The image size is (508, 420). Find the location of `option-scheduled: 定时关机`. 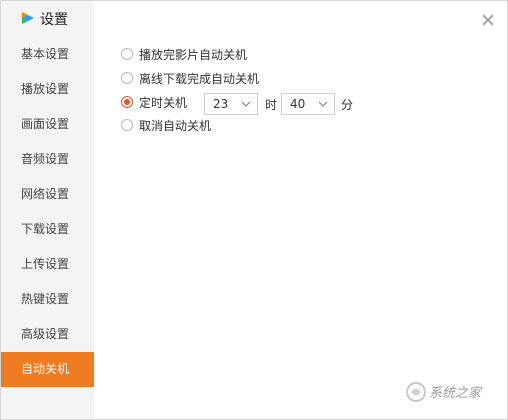

option-scheduled: 定时关机 is located at coordinates (154, 102).